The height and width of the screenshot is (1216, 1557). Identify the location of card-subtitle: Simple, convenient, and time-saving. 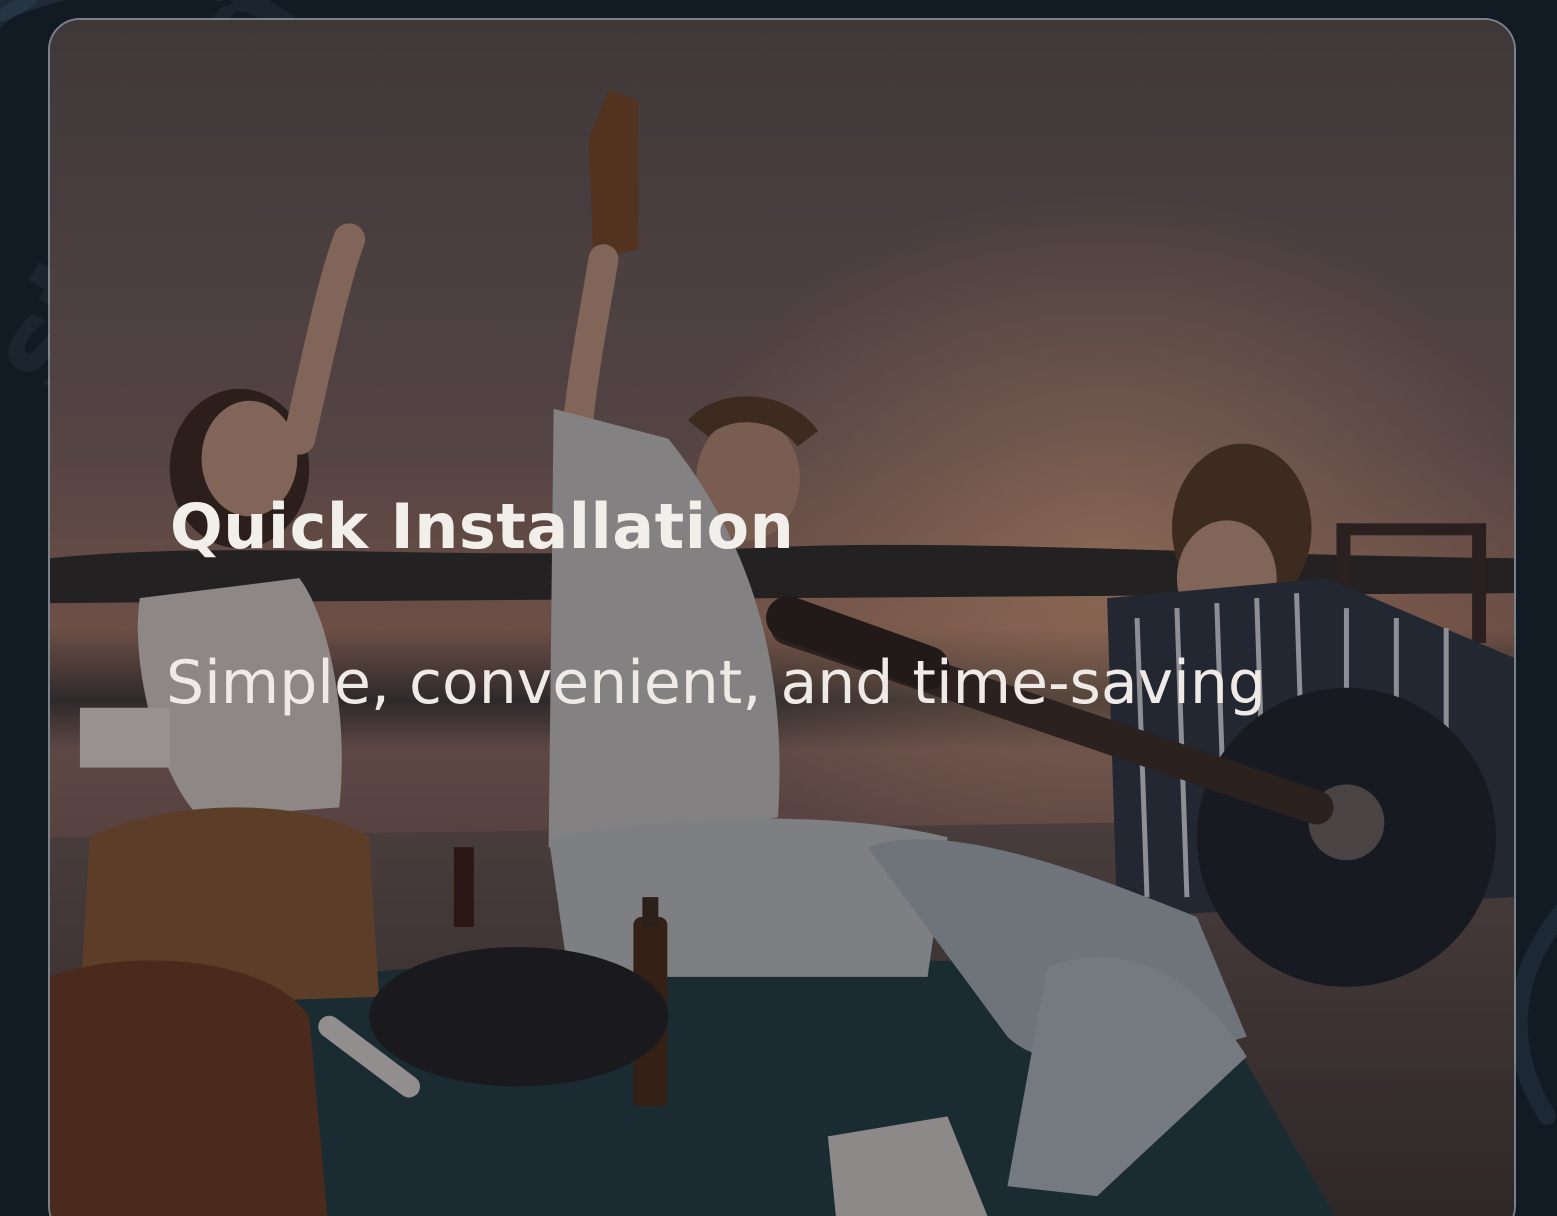
(716, 683).